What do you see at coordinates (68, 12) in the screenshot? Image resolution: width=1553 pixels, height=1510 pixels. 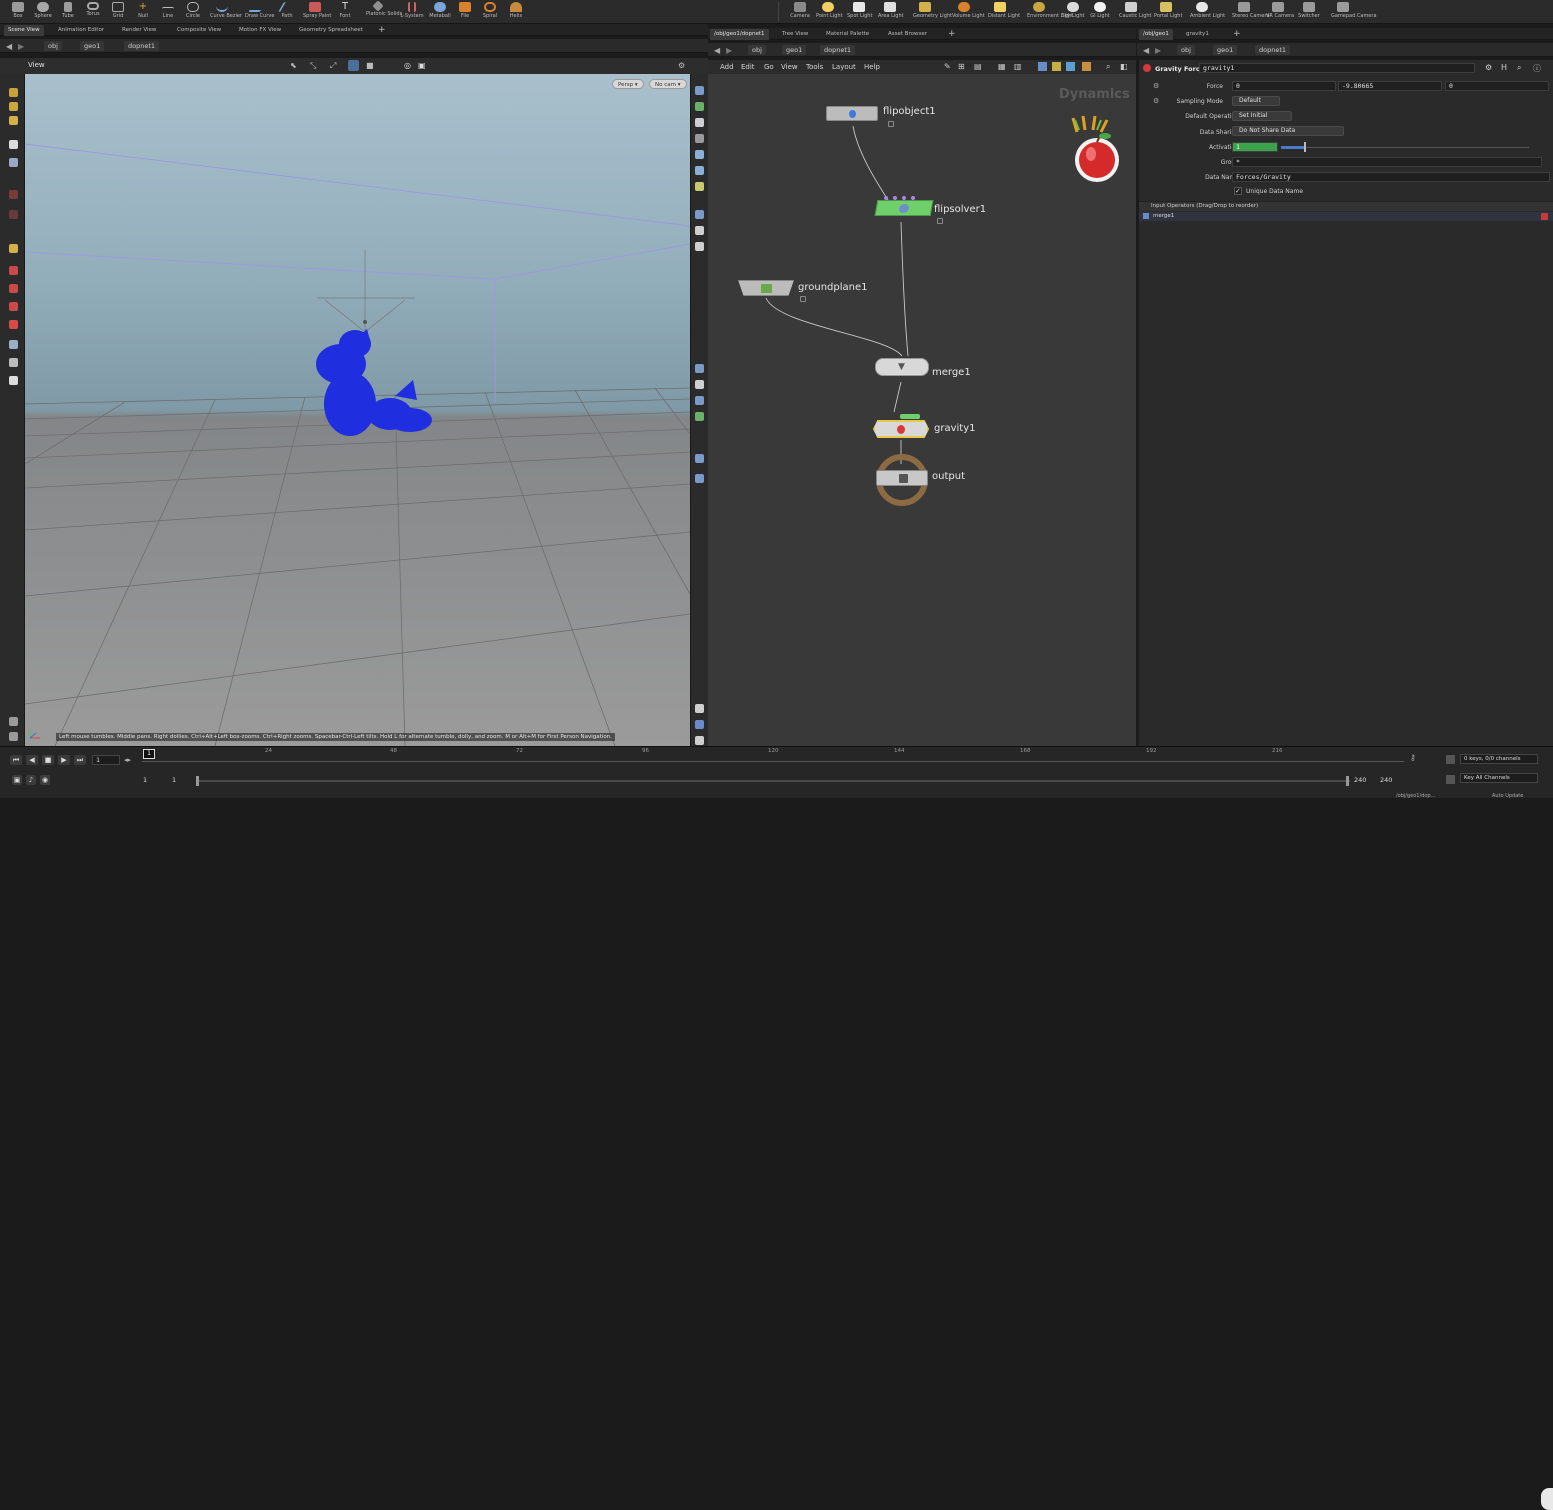 I see `shelf-tool-tube: Tube` at bounding box center [68, 12].